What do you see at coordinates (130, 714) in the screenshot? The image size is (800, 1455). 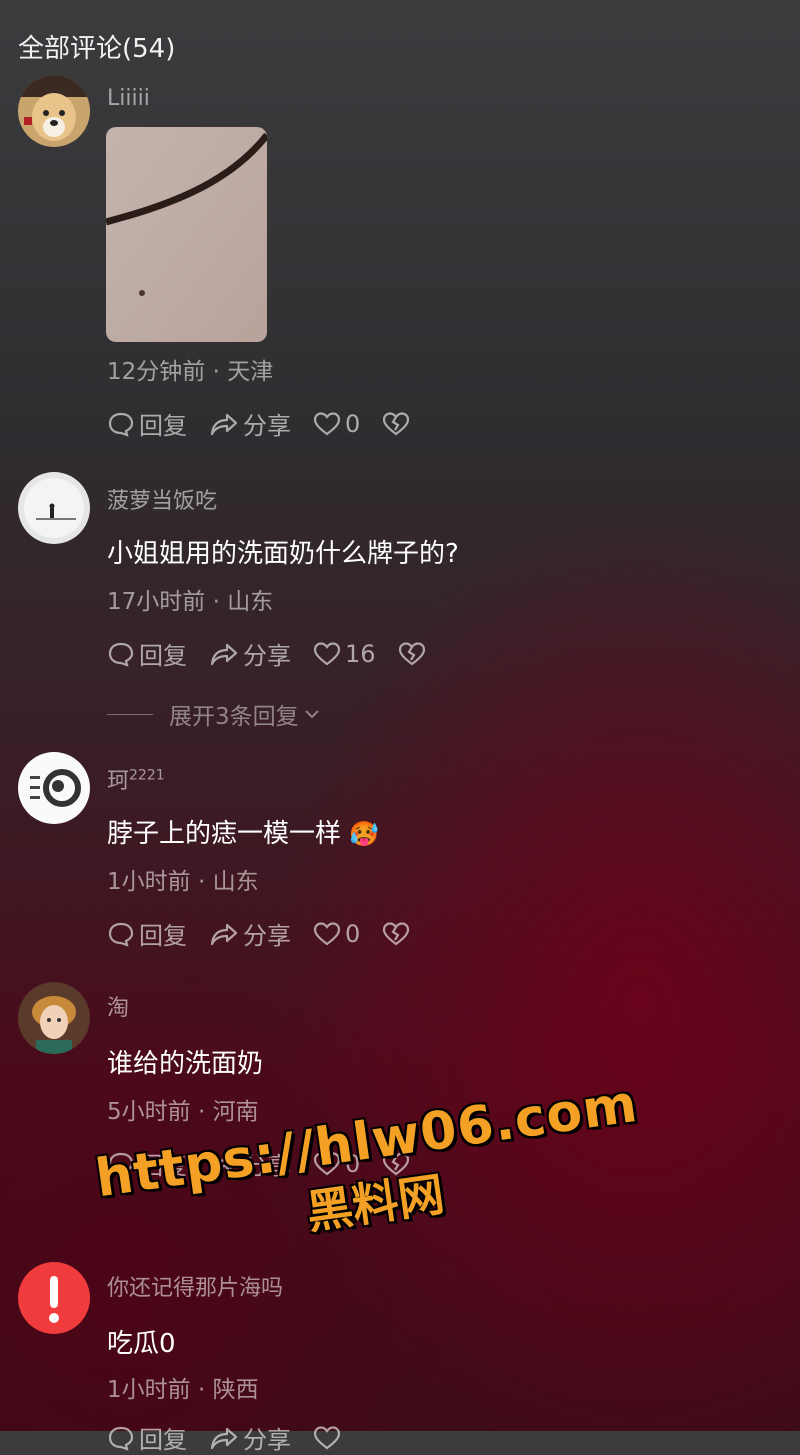 I see `divider` at bounding box center [130, 714].